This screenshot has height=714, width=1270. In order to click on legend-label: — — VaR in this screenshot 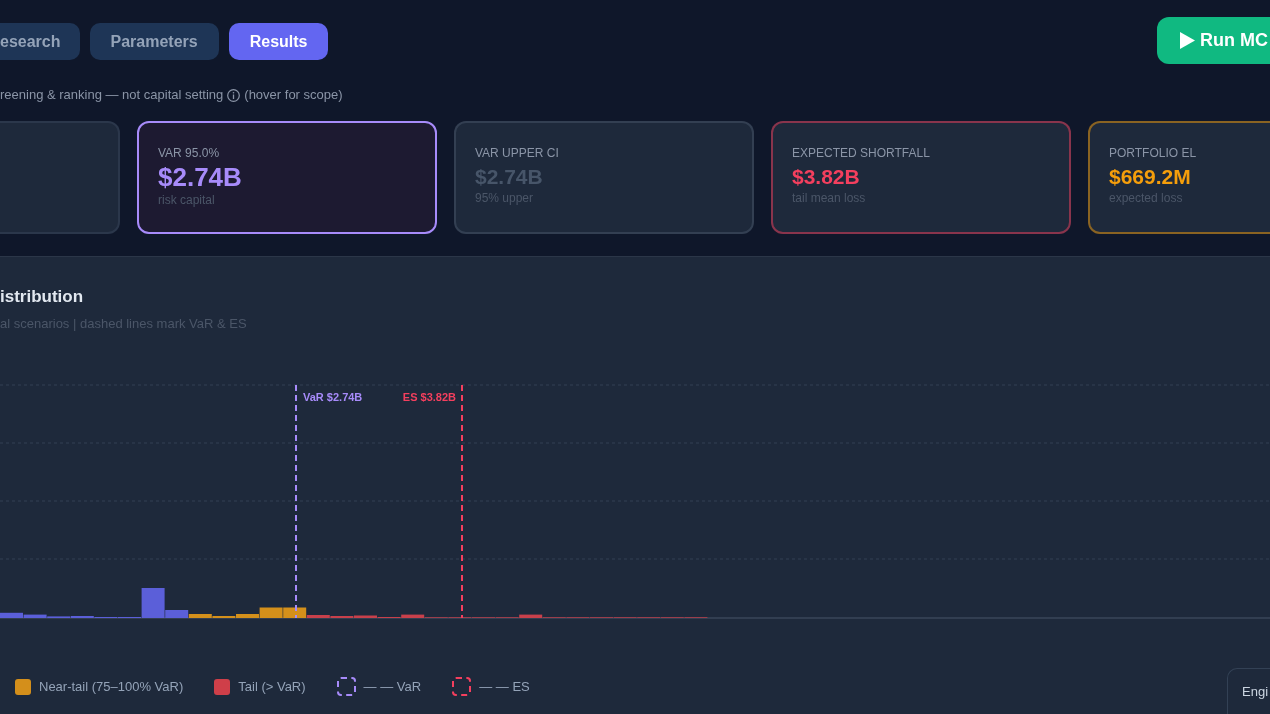, I will do `click(392, 686)`.